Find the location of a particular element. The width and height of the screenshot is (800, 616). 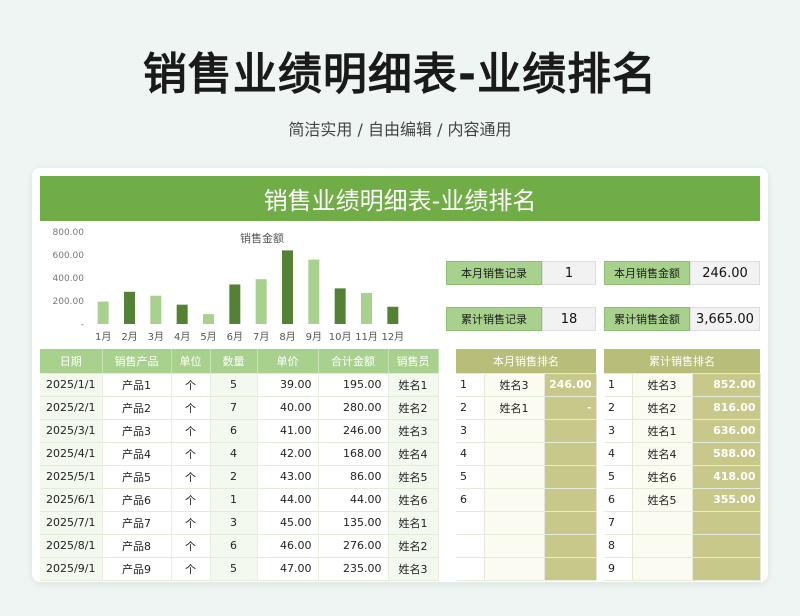

rank-row: 6 姓名5 355.00 is located at coordinates (682, 500).